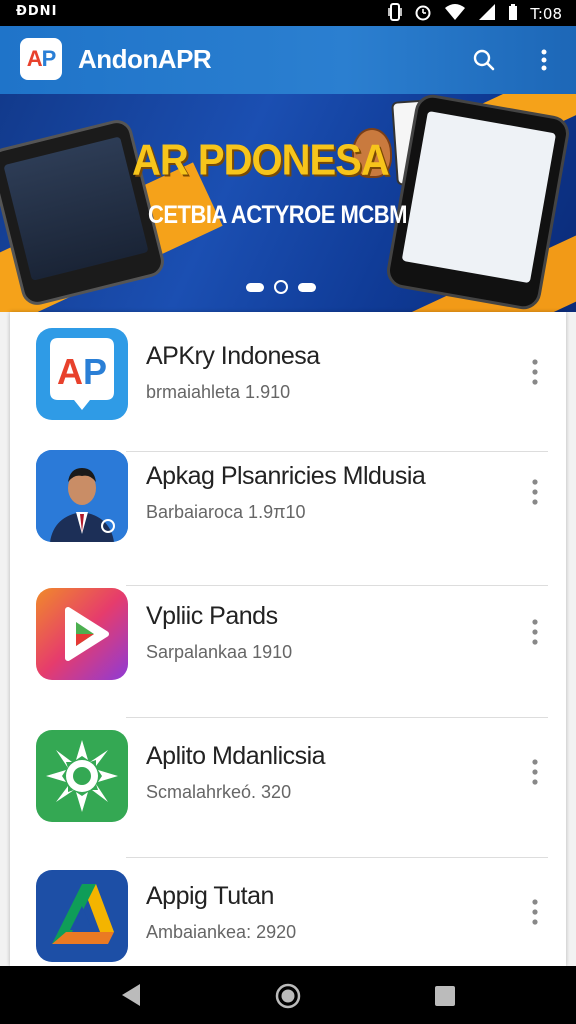 This screenshot has height=1024, width=576. I want to click on app-subtitle: Barbaiaroca 1.9π10, so click(226, 512).